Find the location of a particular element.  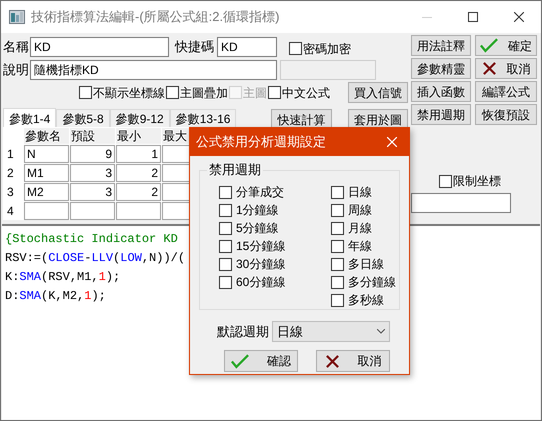

checkbox-label: 日線 is located at coordinates (360, 192).